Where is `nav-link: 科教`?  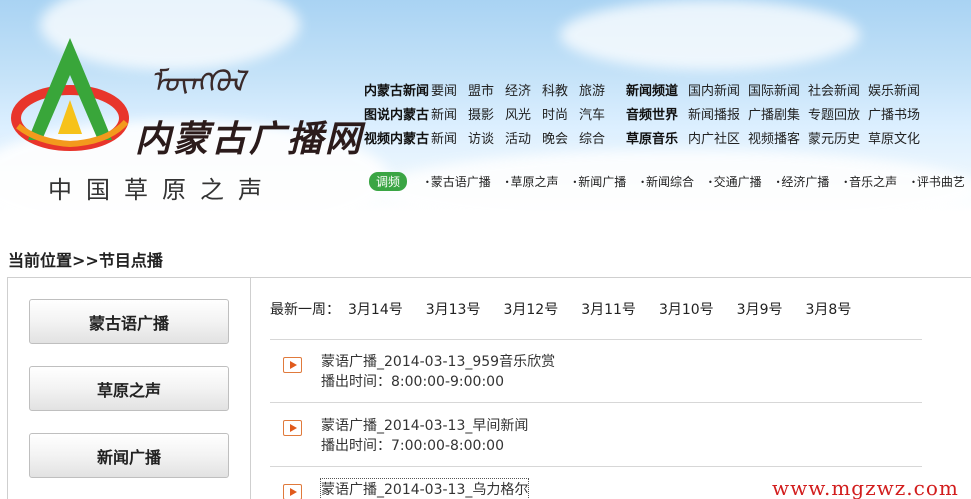 nav-link: 科教 is located at coordinates (560, 89).